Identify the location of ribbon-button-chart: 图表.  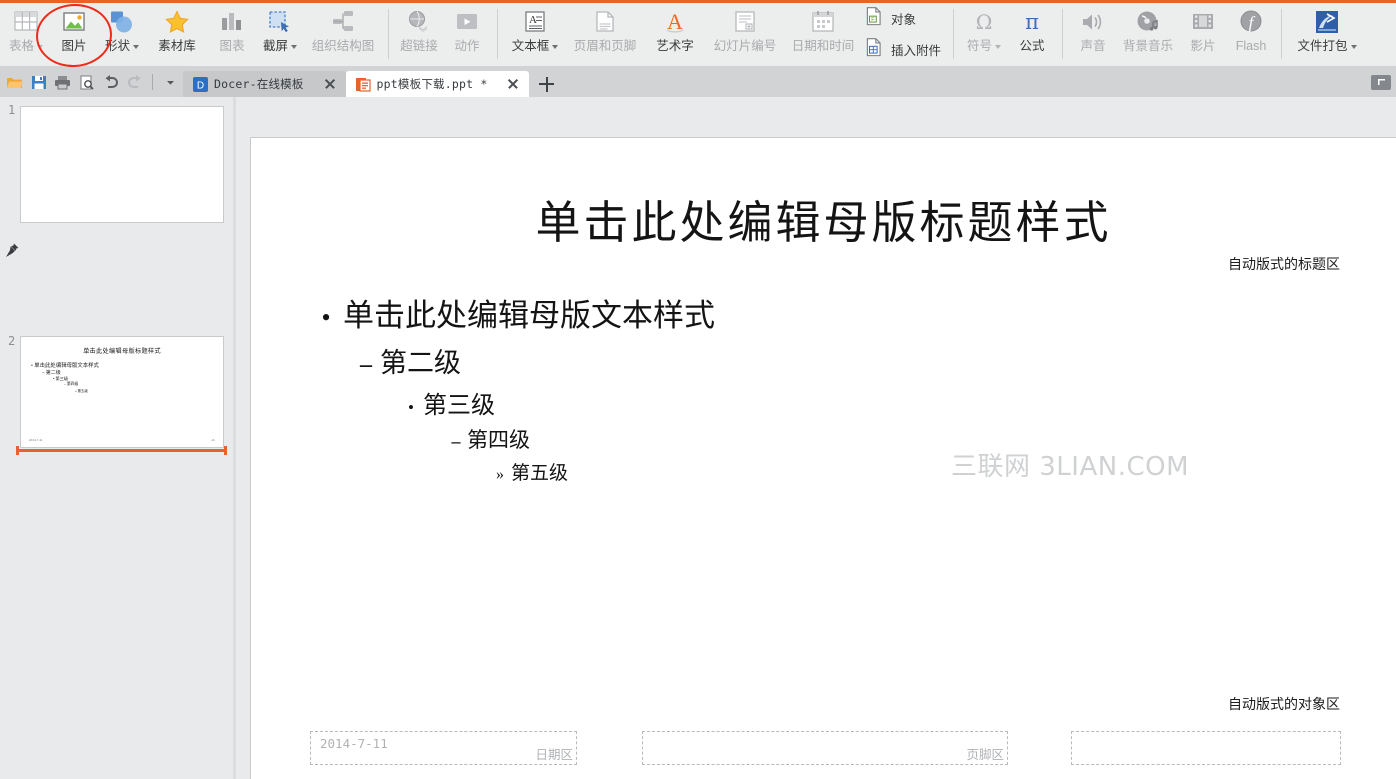
(232, 35).